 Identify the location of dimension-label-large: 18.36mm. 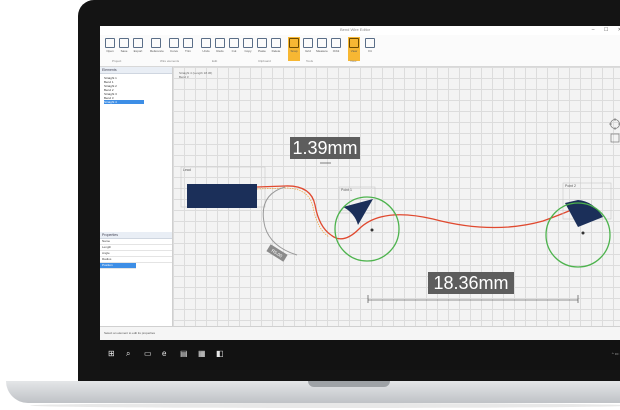
(471, 283).